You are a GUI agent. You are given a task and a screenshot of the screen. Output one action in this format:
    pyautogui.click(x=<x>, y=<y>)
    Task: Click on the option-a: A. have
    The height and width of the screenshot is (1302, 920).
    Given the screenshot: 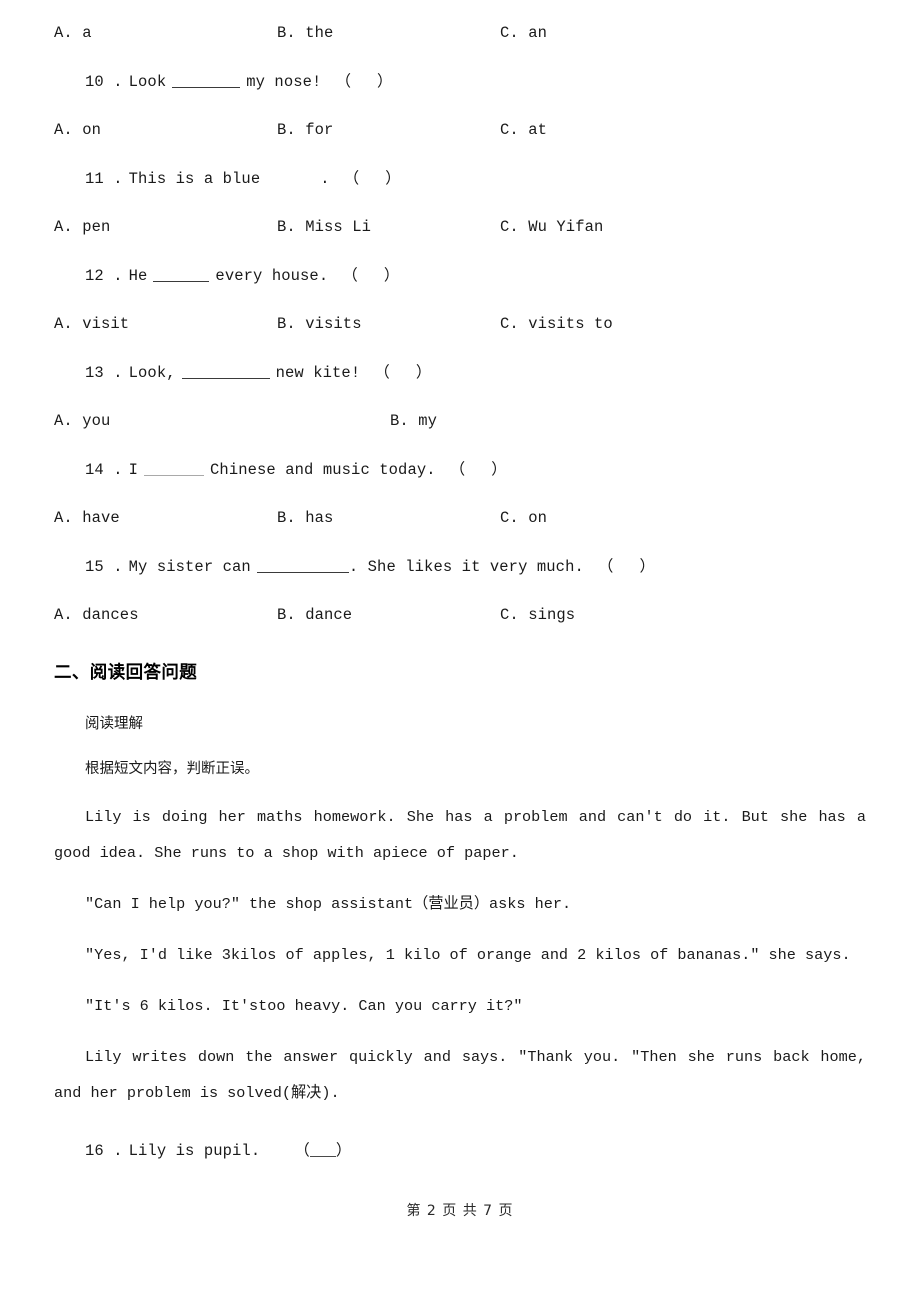 What is the action you would take?
    pyautogui.click(x=87, y=518)
    